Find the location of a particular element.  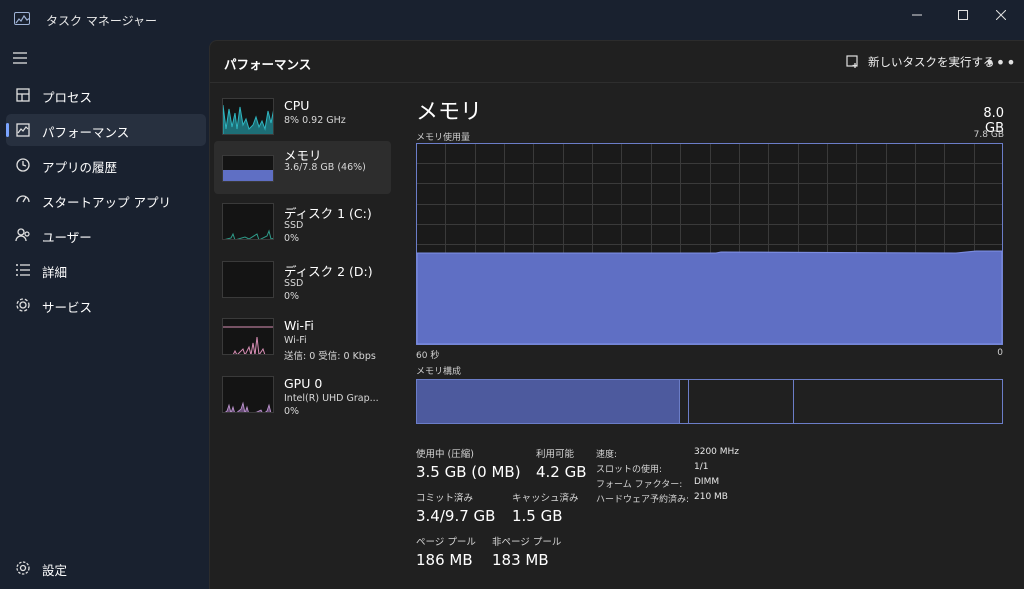

nav-item-performance: パフォーマンス is located at coordinates (106, 130).